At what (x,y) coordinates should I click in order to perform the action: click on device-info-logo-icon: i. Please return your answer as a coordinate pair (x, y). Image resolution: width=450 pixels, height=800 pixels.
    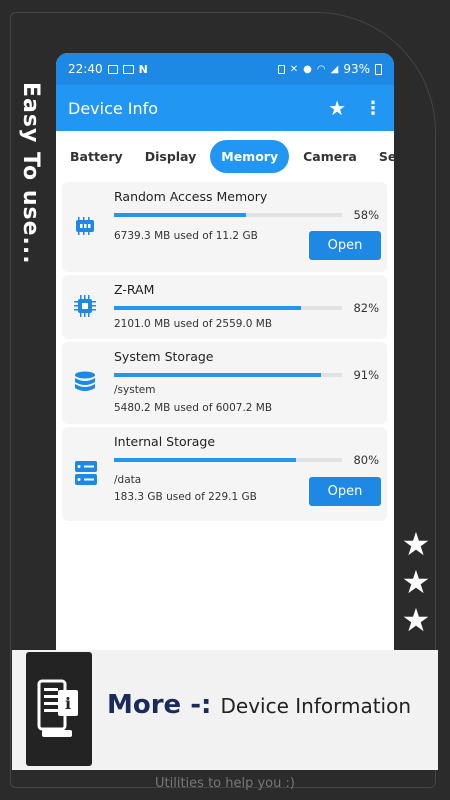
    Looking at the image, I should click on (59, 709).